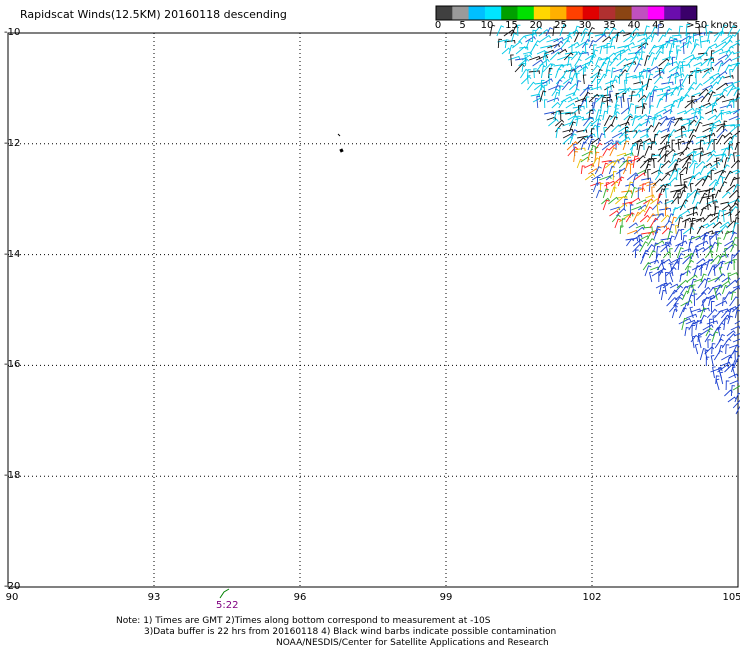 This screenshot has height=650, width=740. Describe the element at coordinates (12, 254) in the screenshot. I see `latitude-label: -14` at that location.